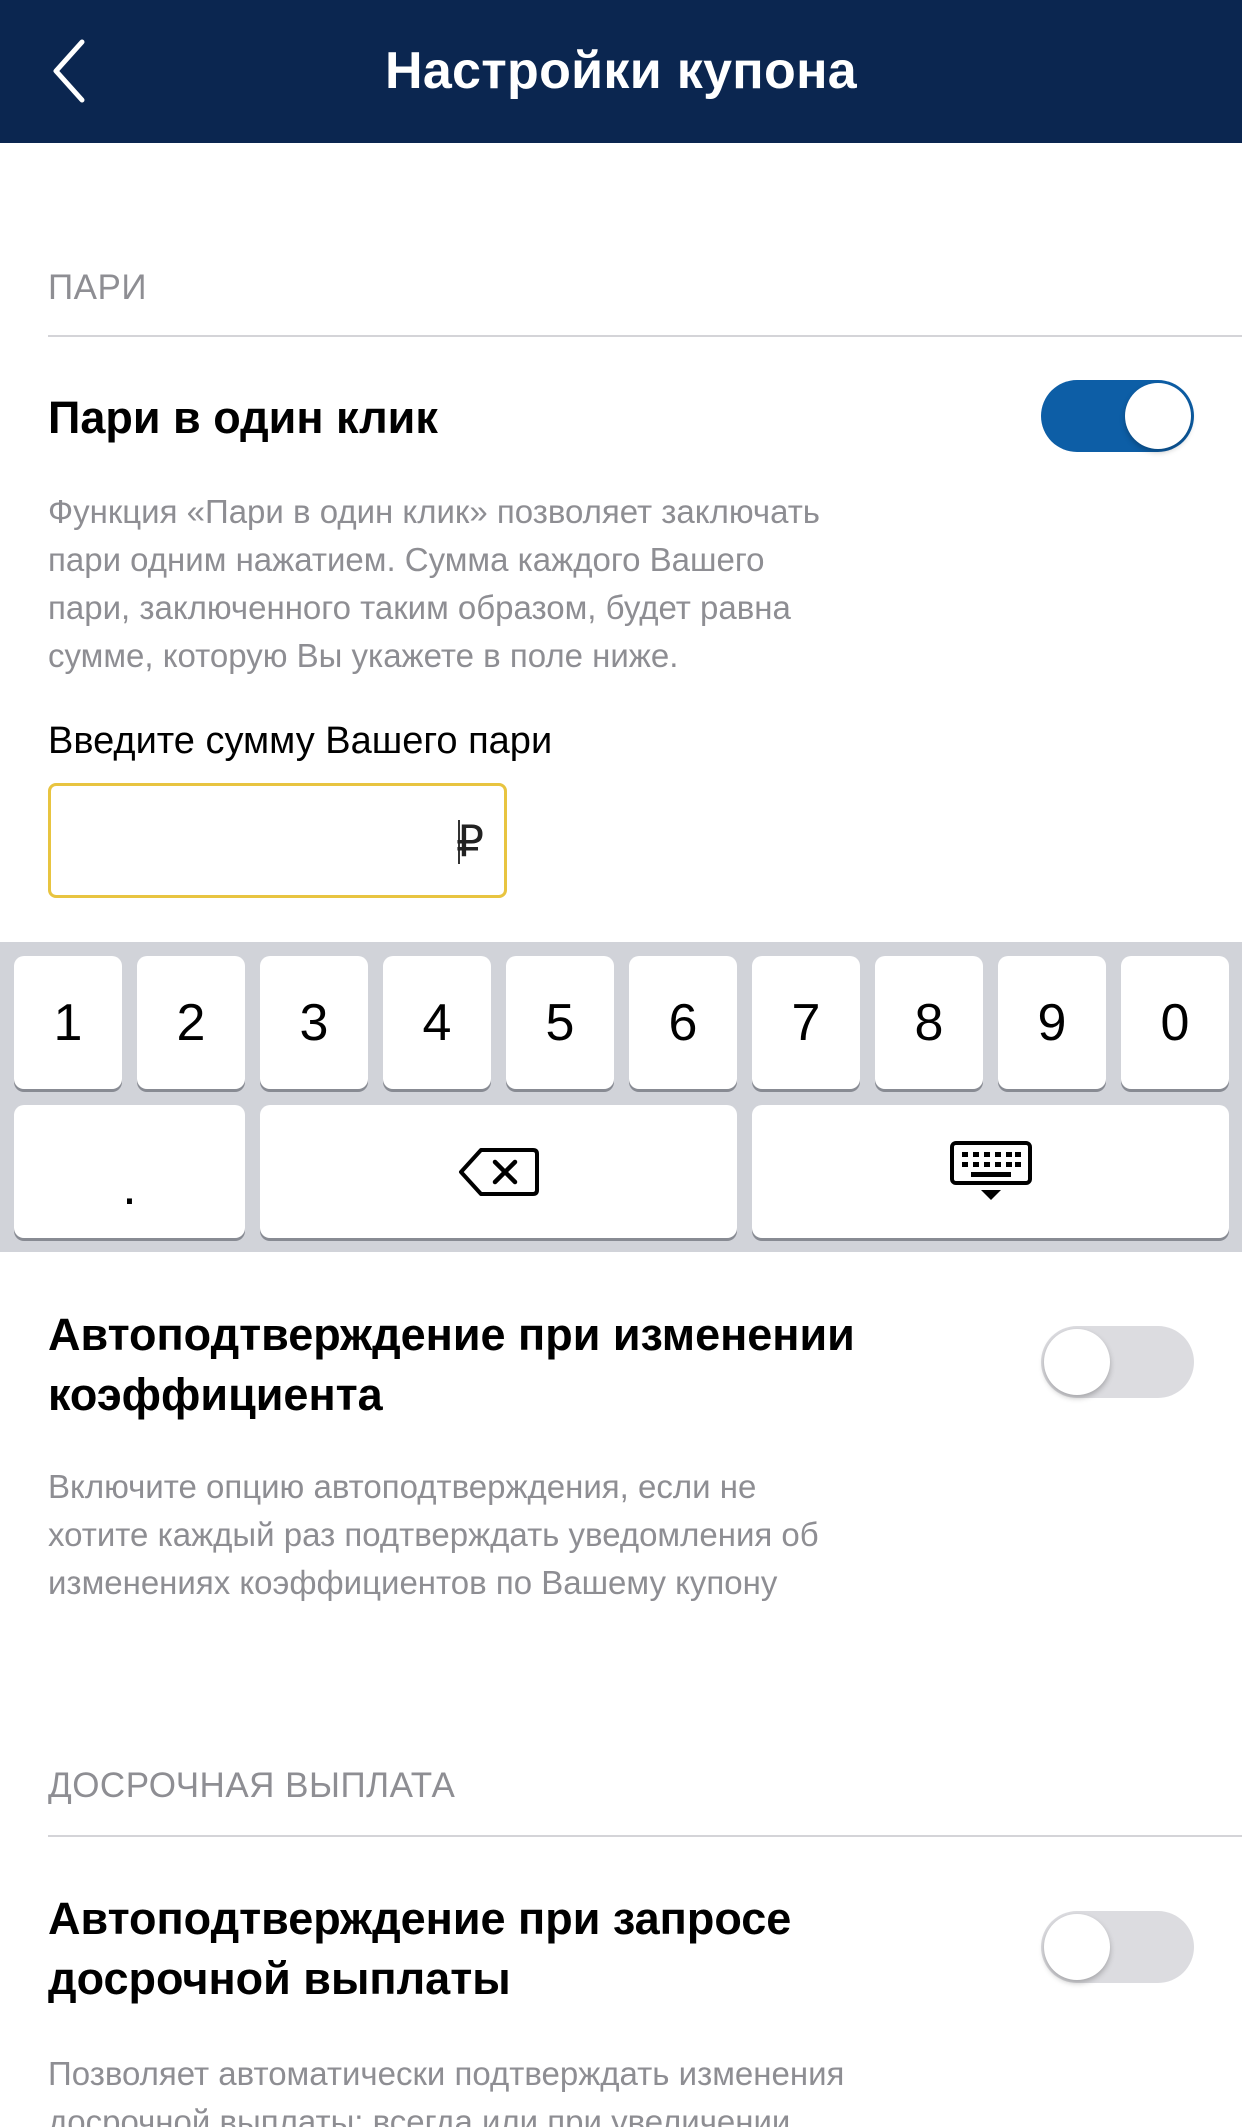 This screenshot has height=2127, width=1242. What do you see at coordinates (437, 1022) in the screenshot?
I see `key-4: 4` at bounding box center [437, 1022].